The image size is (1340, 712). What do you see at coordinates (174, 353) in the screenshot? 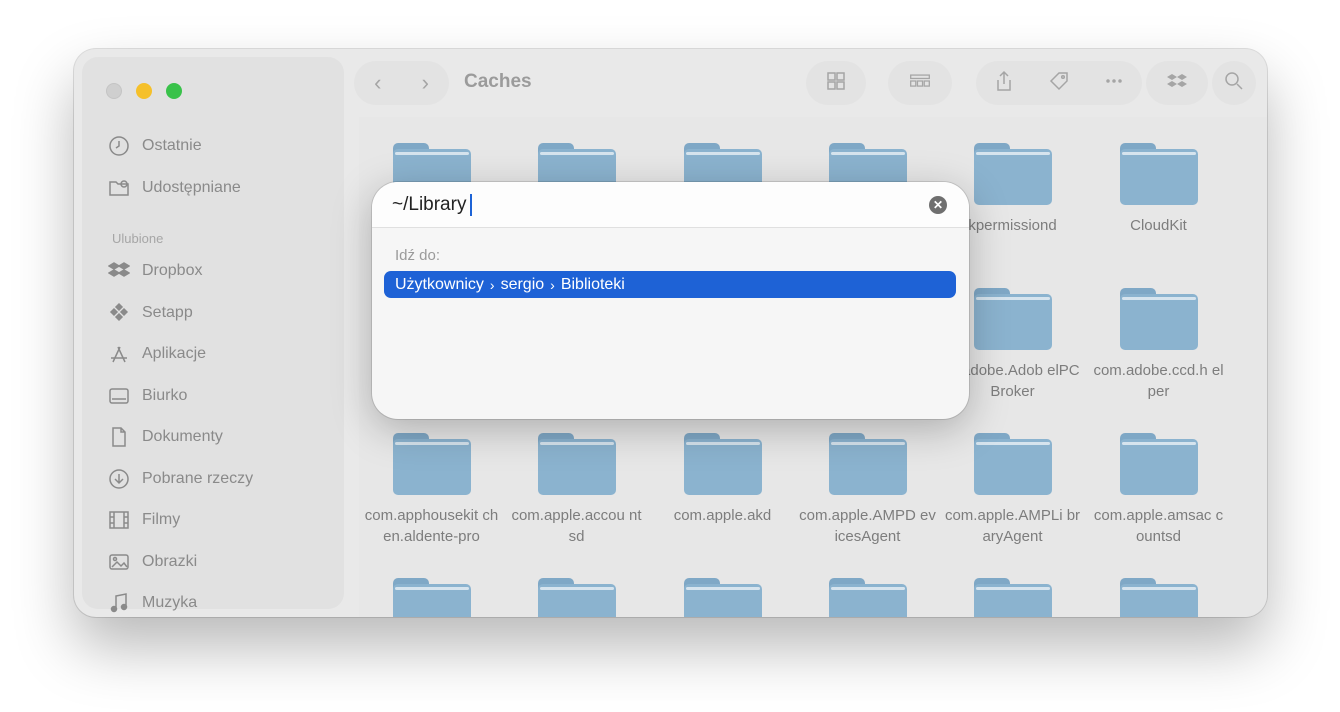
I see `sidebar-item-label: Aplikacje` at bounding box center [174, 353].